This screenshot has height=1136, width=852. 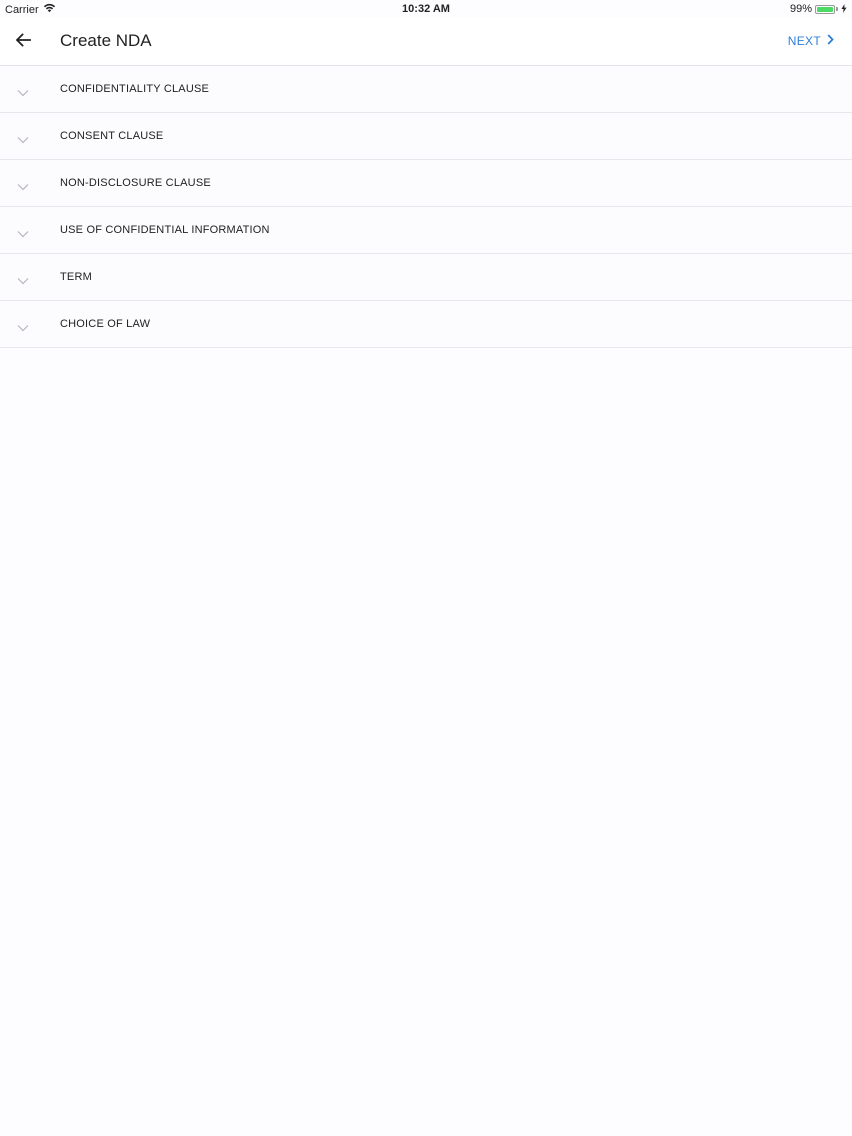 I want to click on next-button: NEXT, so click(x=811, y=41).